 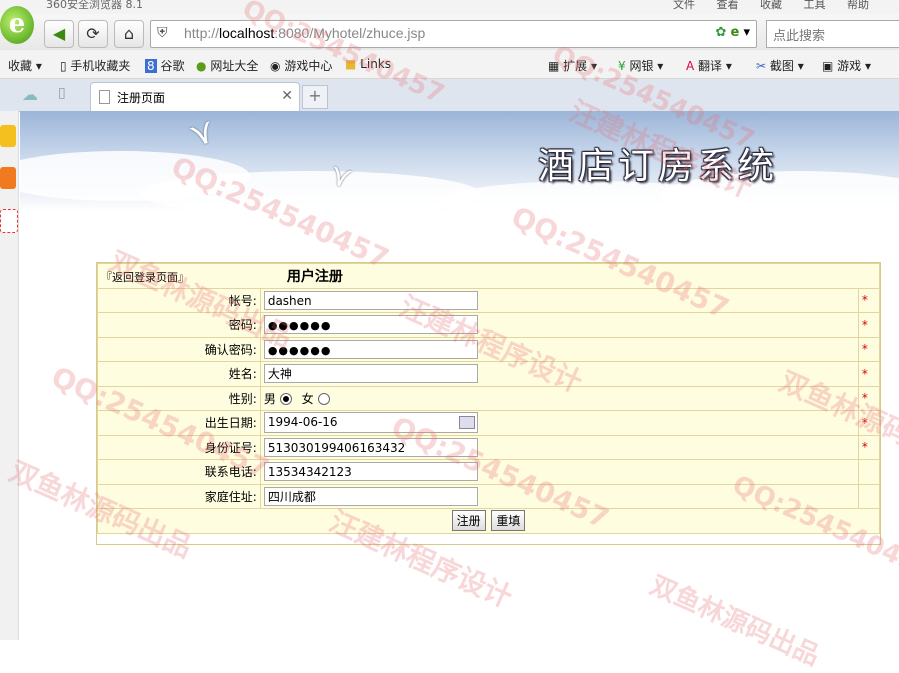 I want to click on yen-icon: ¥, so click(x=622, y=66).